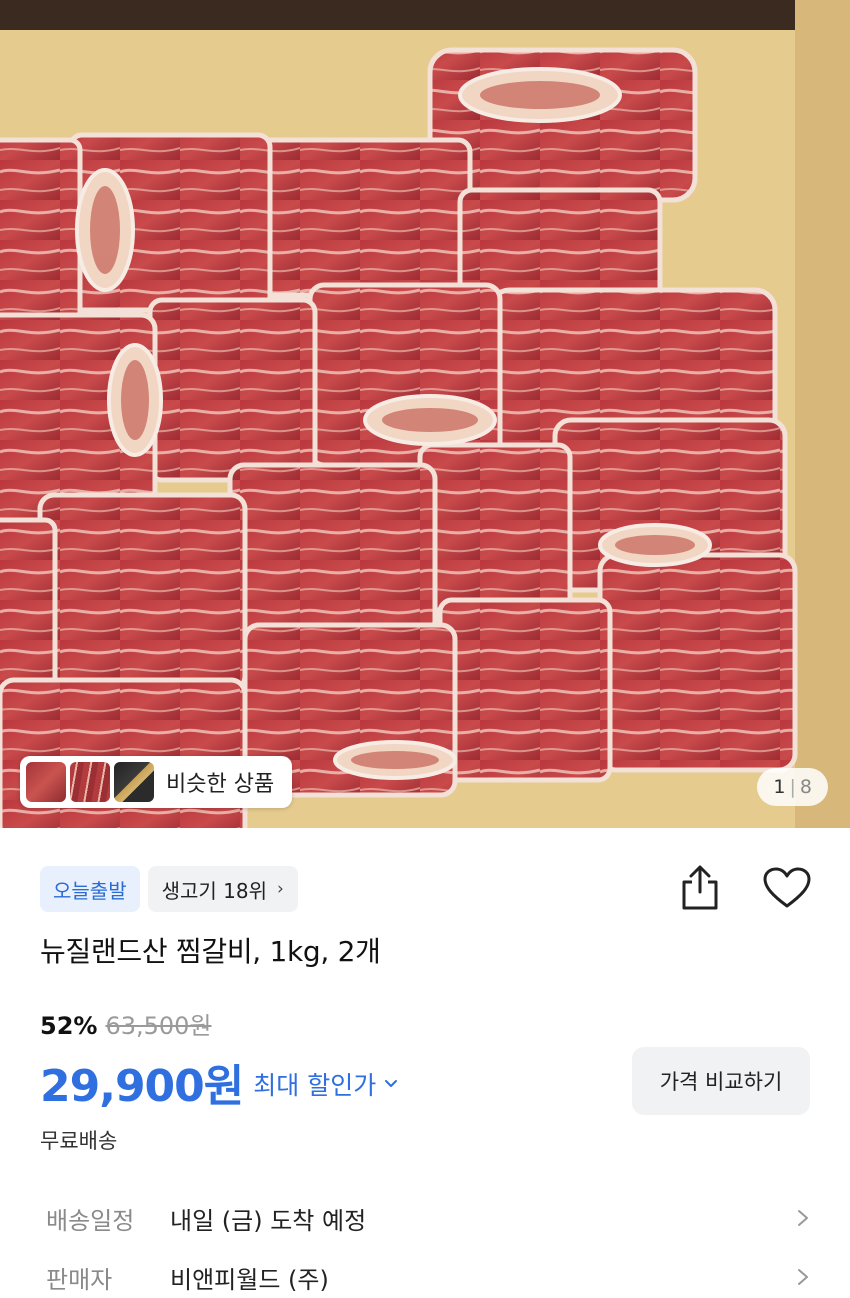 The height and width of the screenshot is (1298, 850). What do you see at coordinates (142, 1086) in the screenshot?
I see `sale-price: 29,900원` at bounding box center [142, 1086].